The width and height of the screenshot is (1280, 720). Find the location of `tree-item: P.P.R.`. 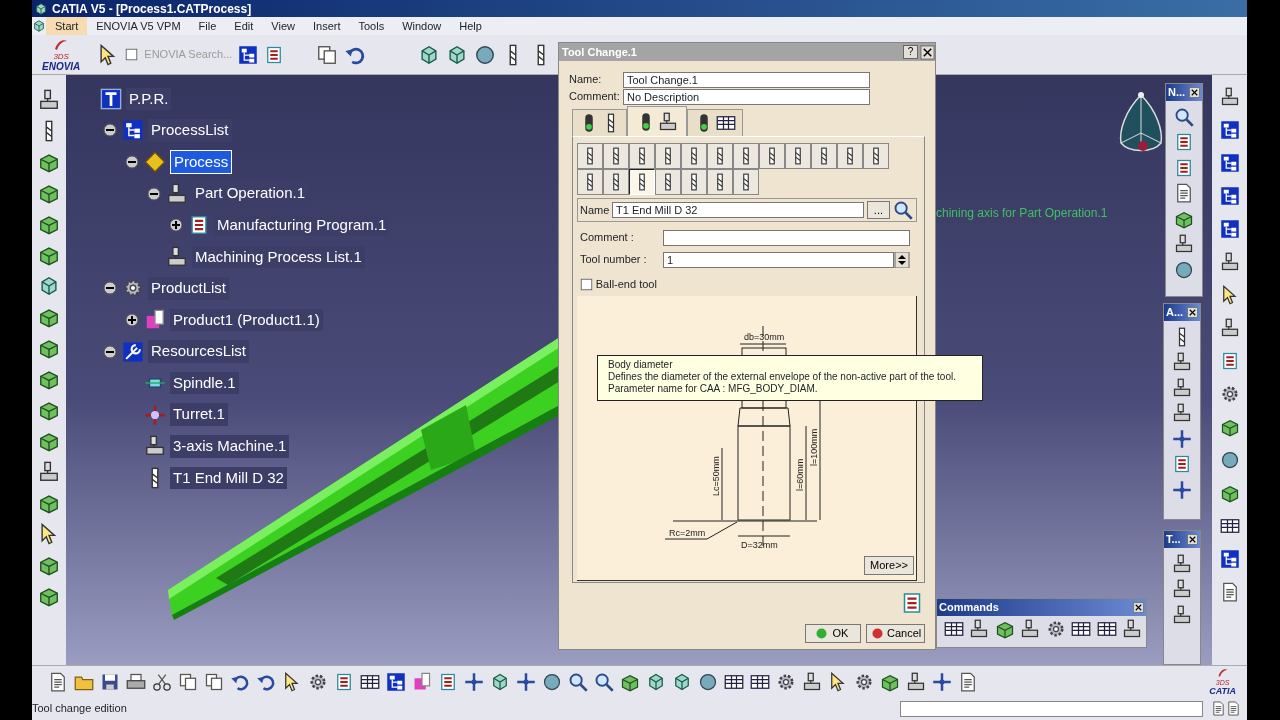

tree-item: P.P.R. is located at coordinates (149, 99).